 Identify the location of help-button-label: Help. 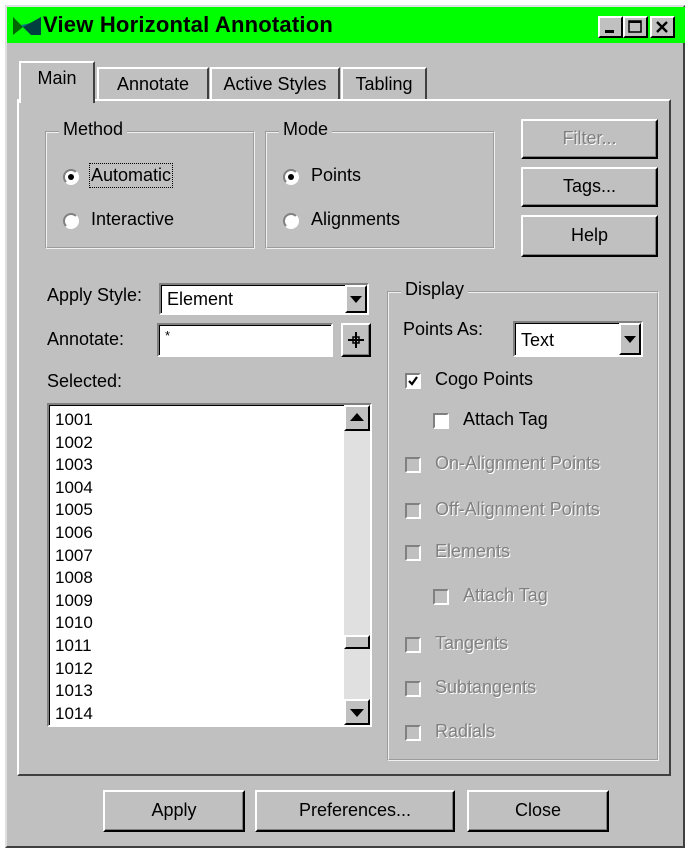
(589, 235).